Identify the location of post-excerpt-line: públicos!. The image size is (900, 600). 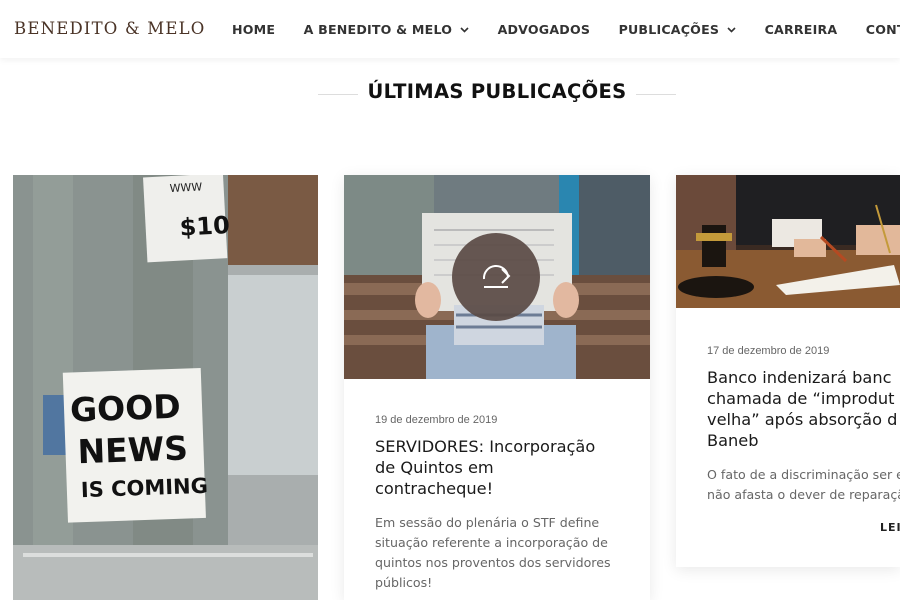
(404, 582).